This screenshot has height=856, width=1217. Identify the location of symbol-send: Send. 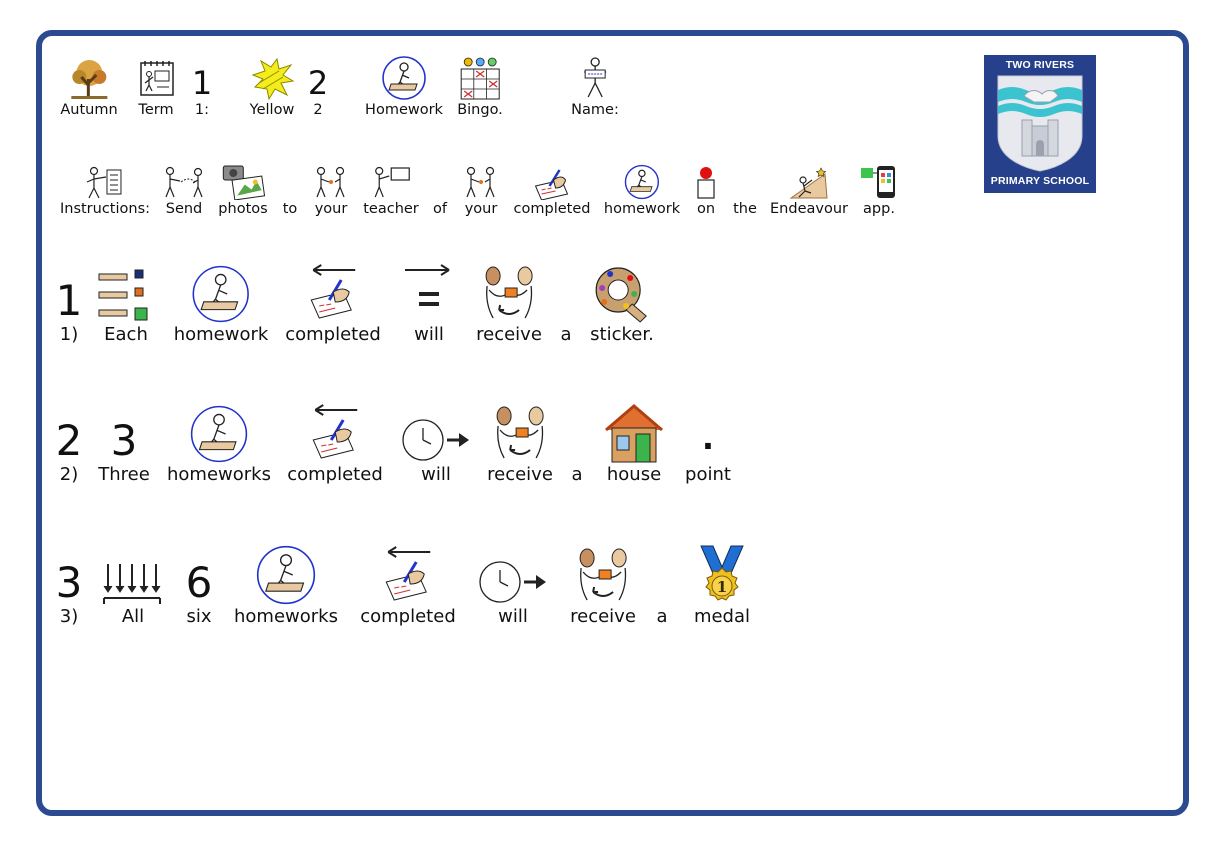
(184, 191).